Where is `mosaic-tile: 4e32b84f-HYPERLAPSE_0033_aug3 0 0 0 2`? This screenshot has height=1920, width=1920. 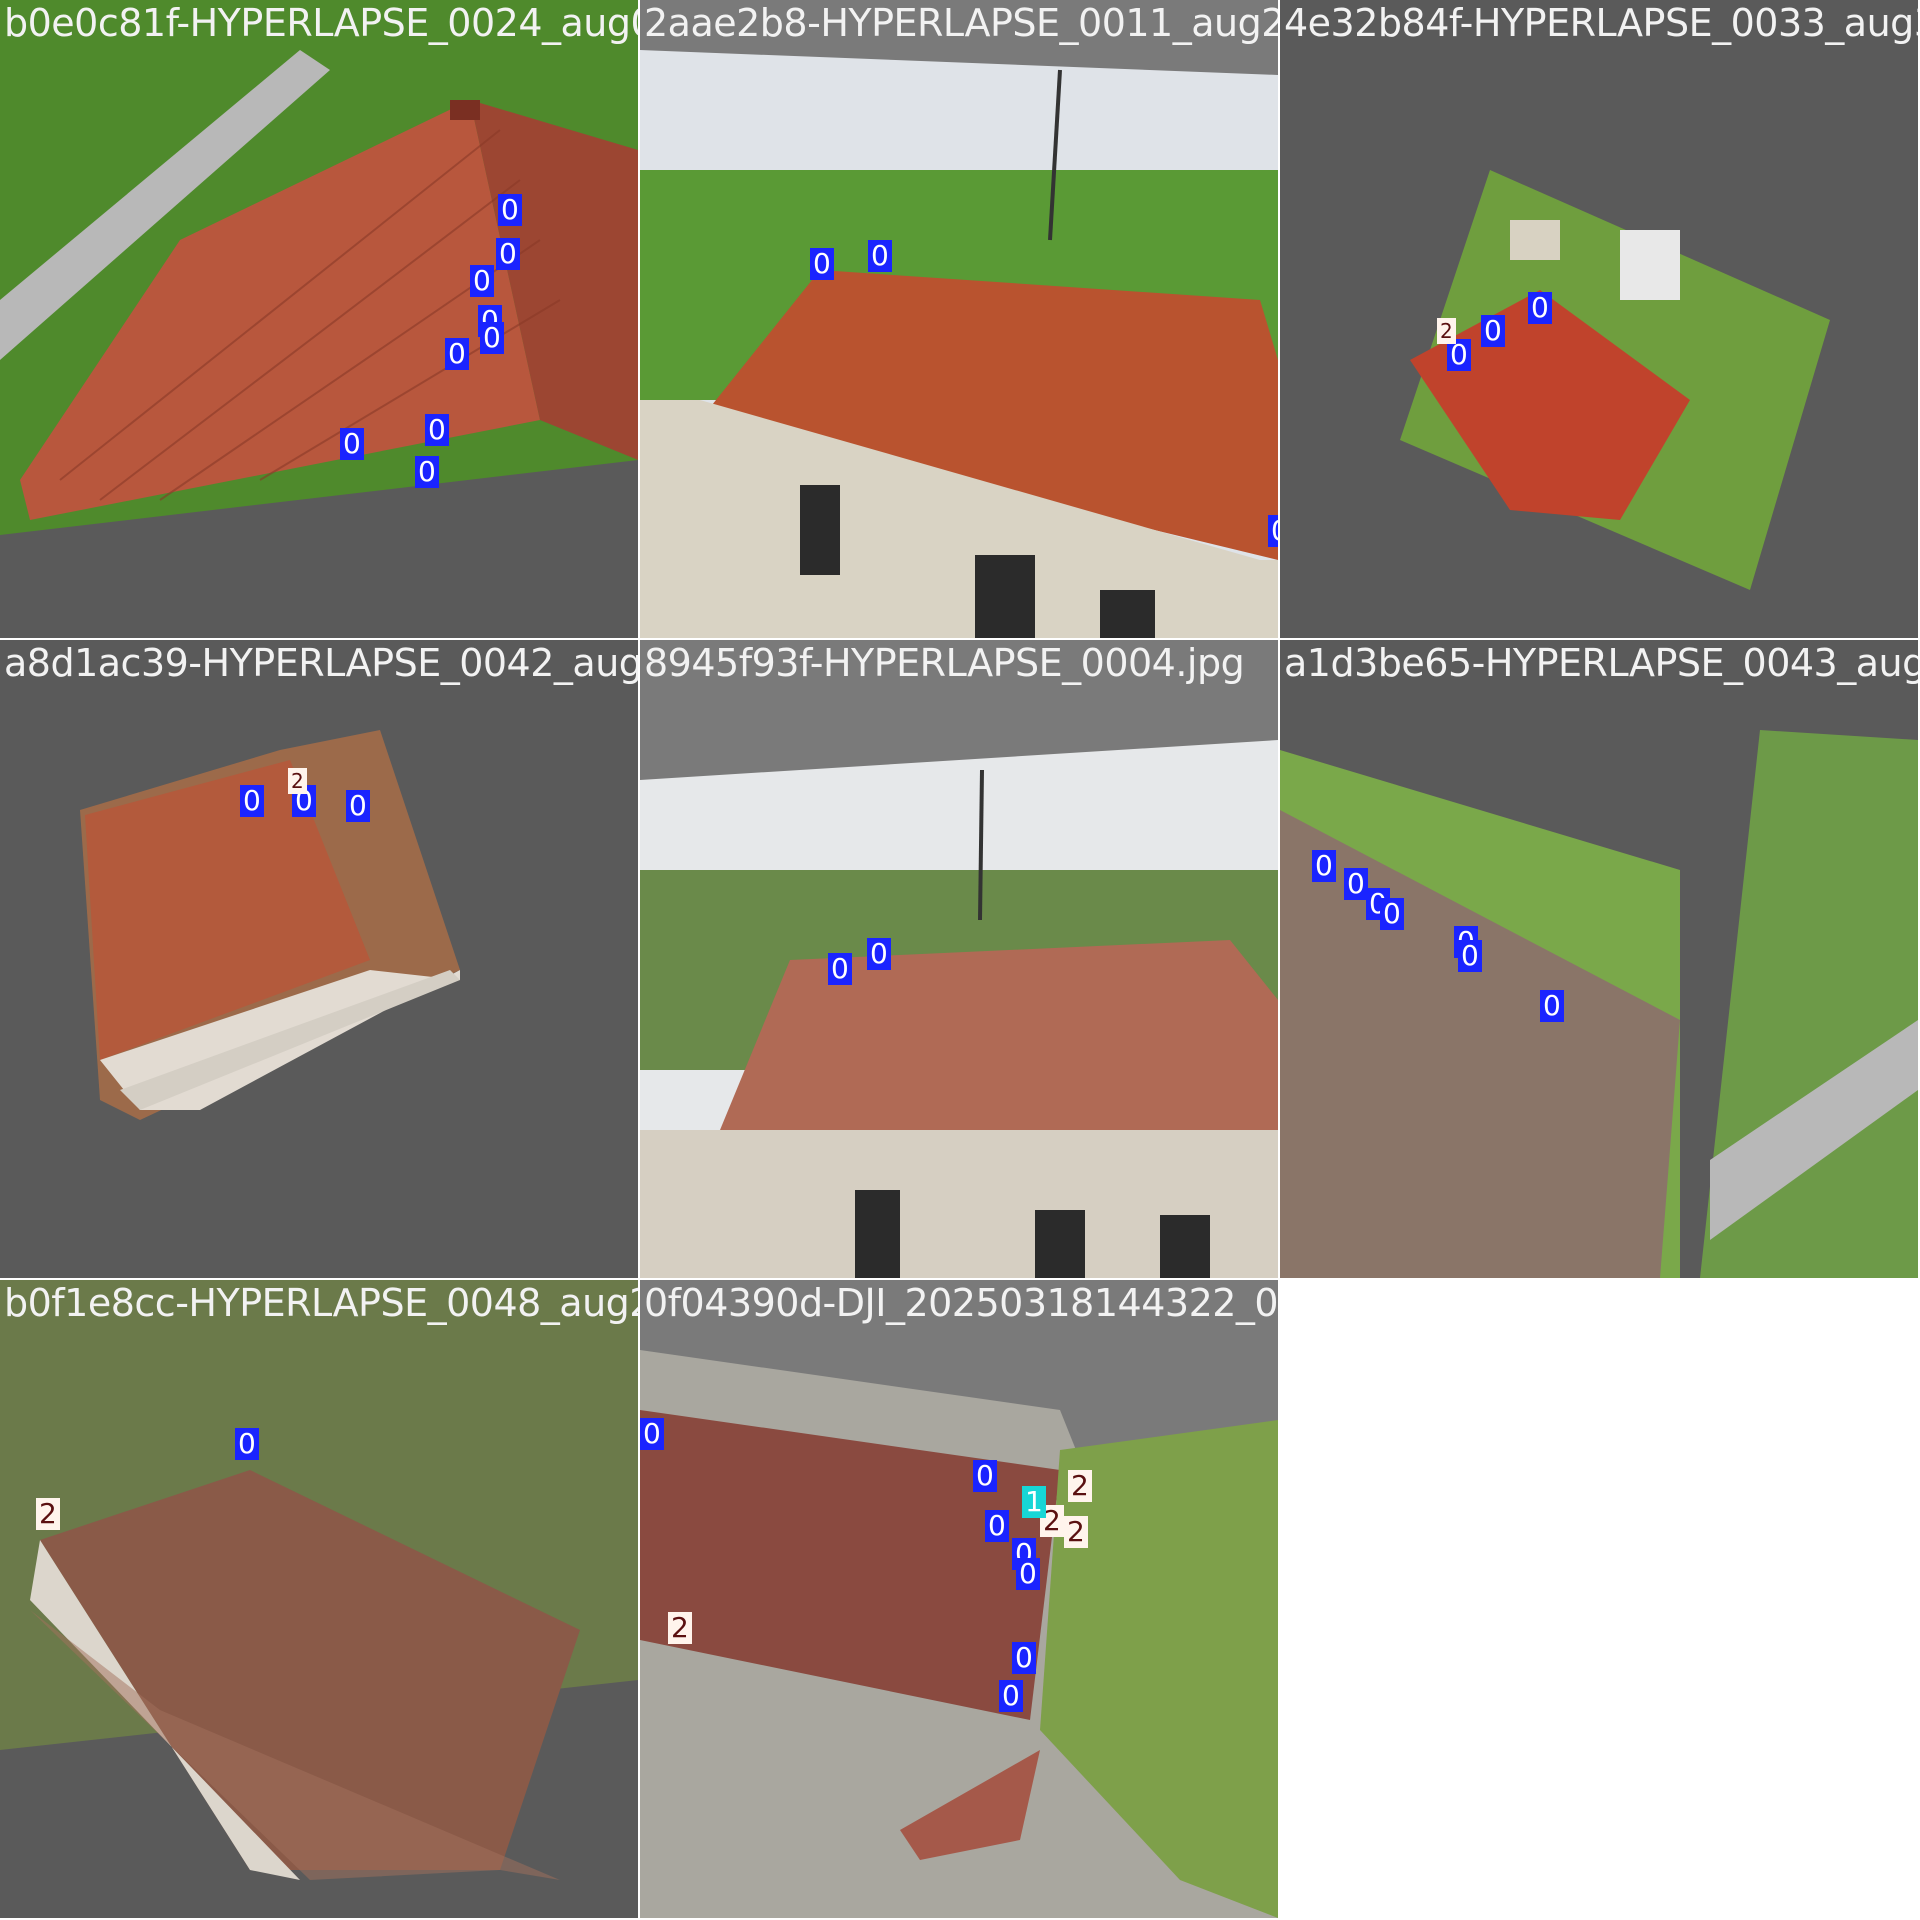
mosaic-tile: 4e32b84f-HYPERLAPSE_0033_aug3 0 0 0 2 is located at coordinates (1599, 319).